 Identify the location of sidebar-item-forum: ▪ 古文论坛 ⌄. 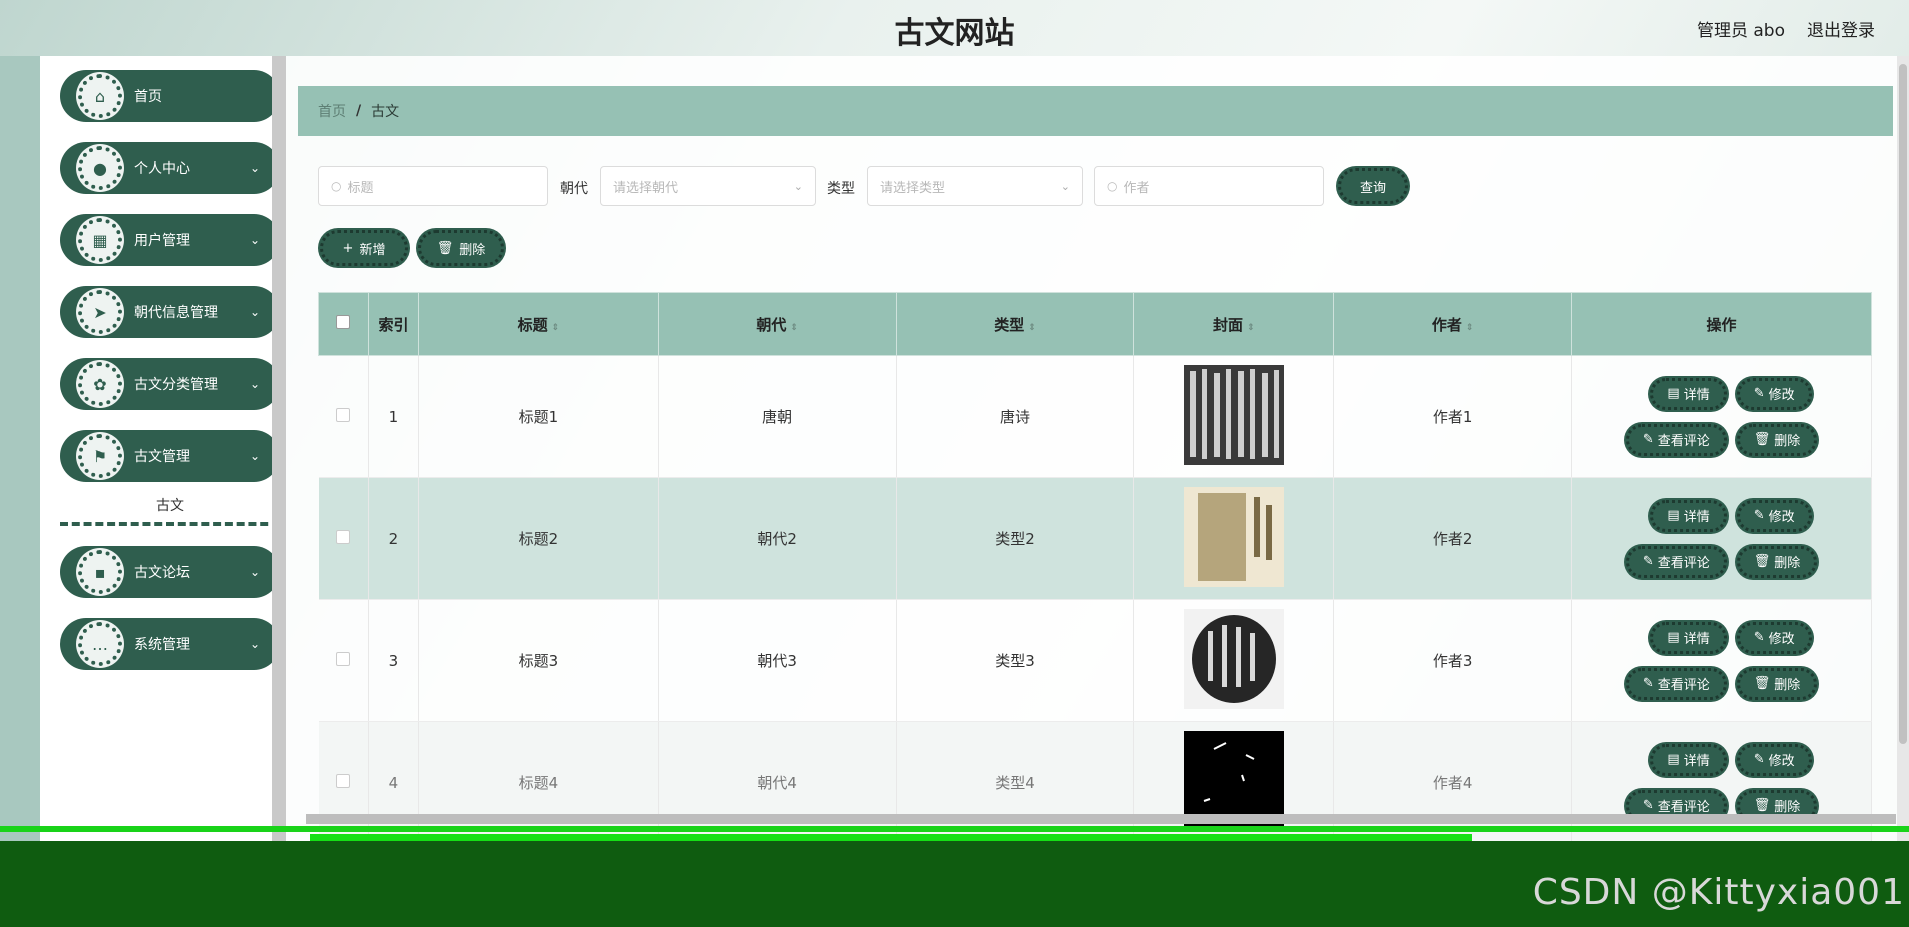
(170, 572).